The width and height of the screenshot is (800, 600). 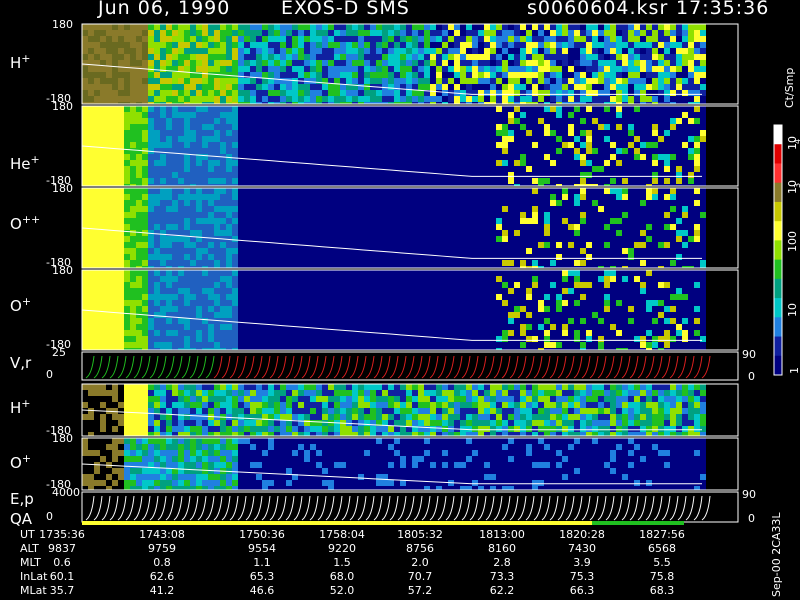 What do you see at coordinates (400, 591) in the screenshot?
I see `table-row: MLat 35.7 41.2 46.6 52.0 57.2 62.2 66.3 68.3` at bounding box center [400, 591].